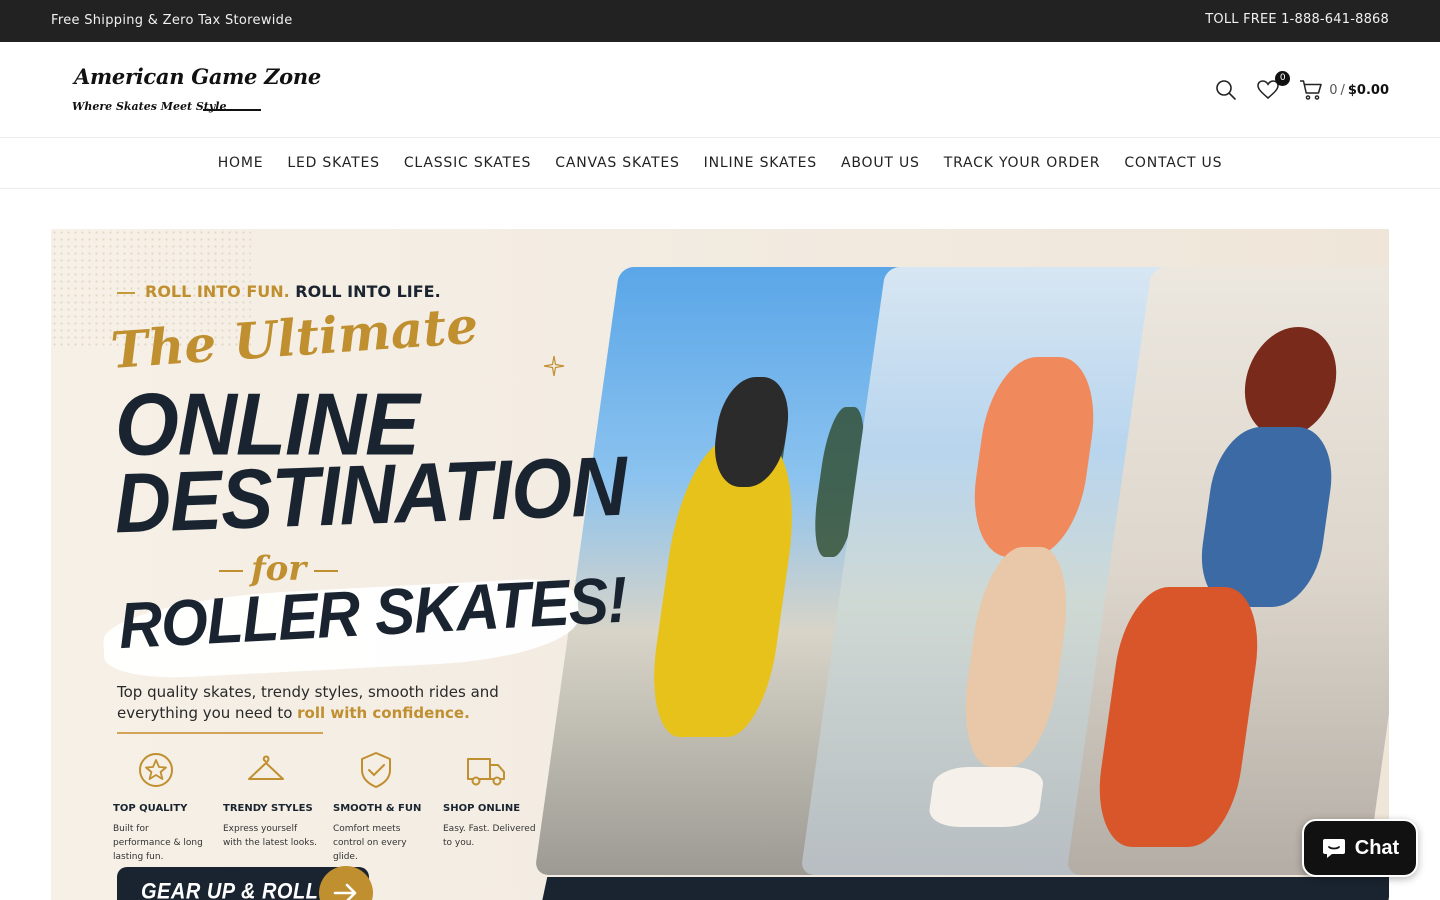 This screenshot has height=900, width=1440. What do you see at coordinates (368, 291) in the screenshot?
I see `tagline-dark: ROLL INTO LIFE.` at bounding box center [368, 291].